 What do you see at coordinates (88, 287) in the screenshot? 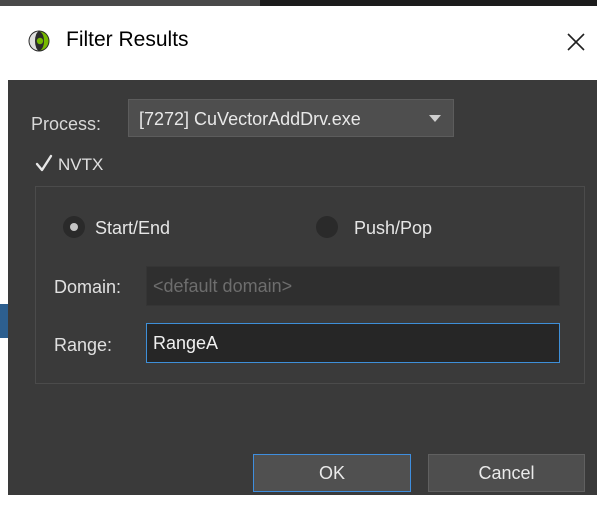
I see `domain-label: Domain:` at bounding box center [88, 287].